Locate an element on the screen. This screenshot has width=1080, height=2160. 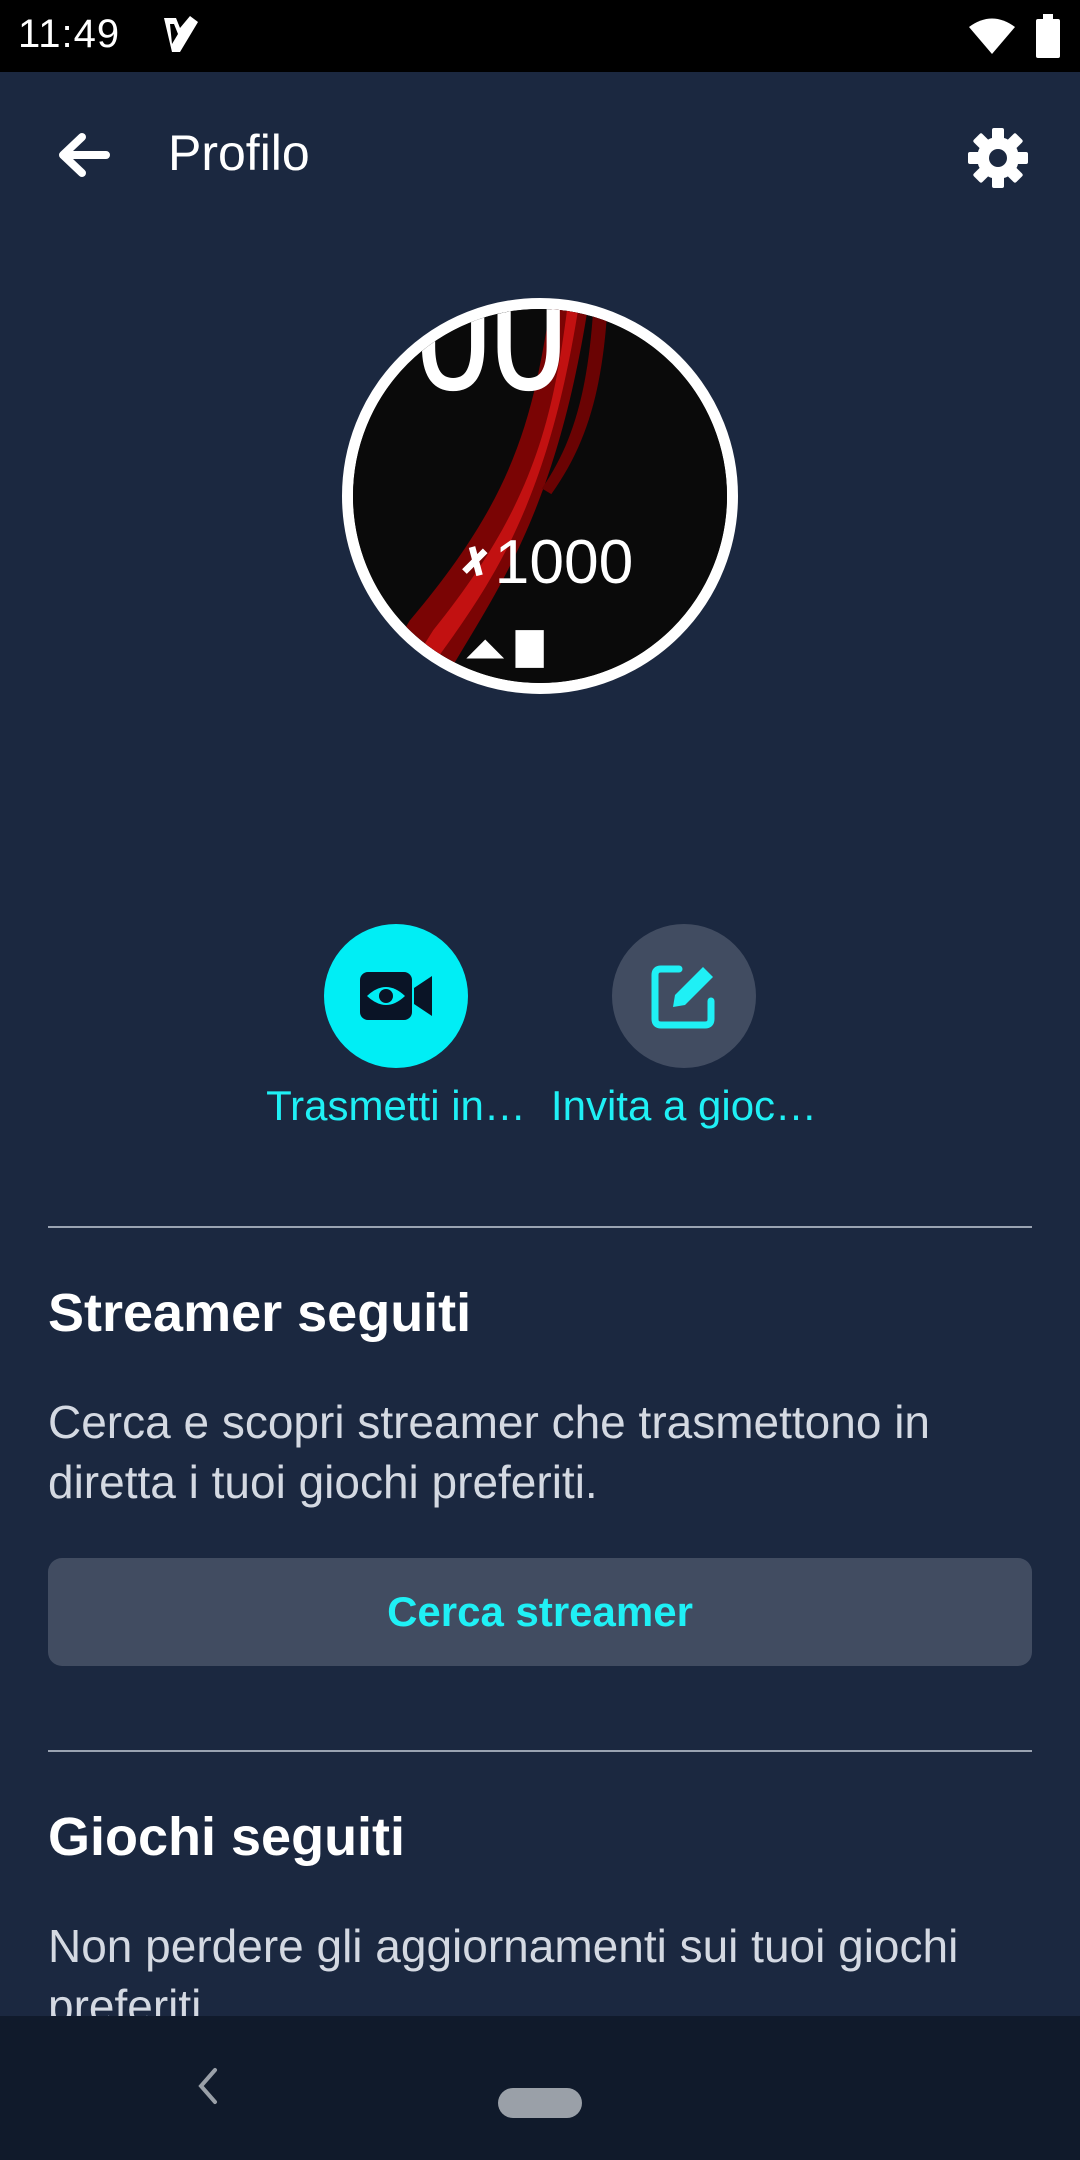
avatar-image: 1000 is located at coordinates (540, 496).